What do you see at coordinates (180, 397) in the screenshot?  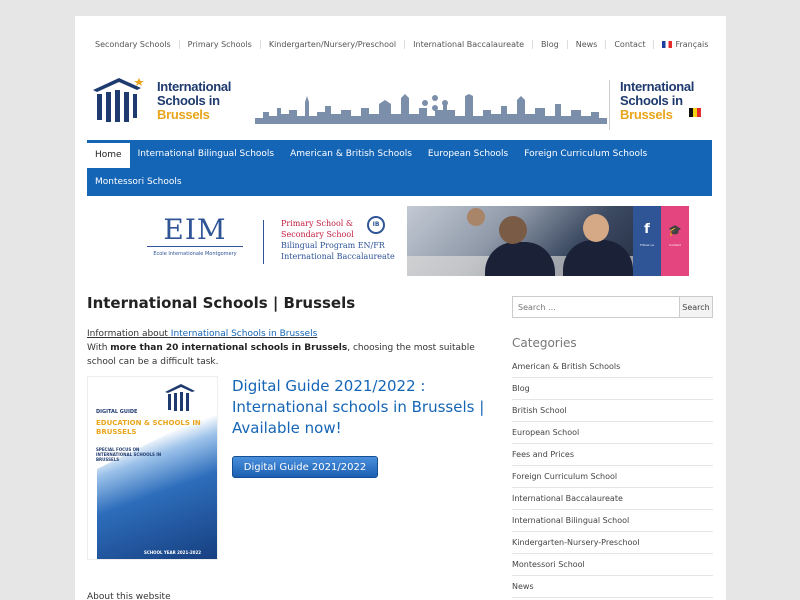 I see `guide-logo-icon` at bounding box center [180, 397].